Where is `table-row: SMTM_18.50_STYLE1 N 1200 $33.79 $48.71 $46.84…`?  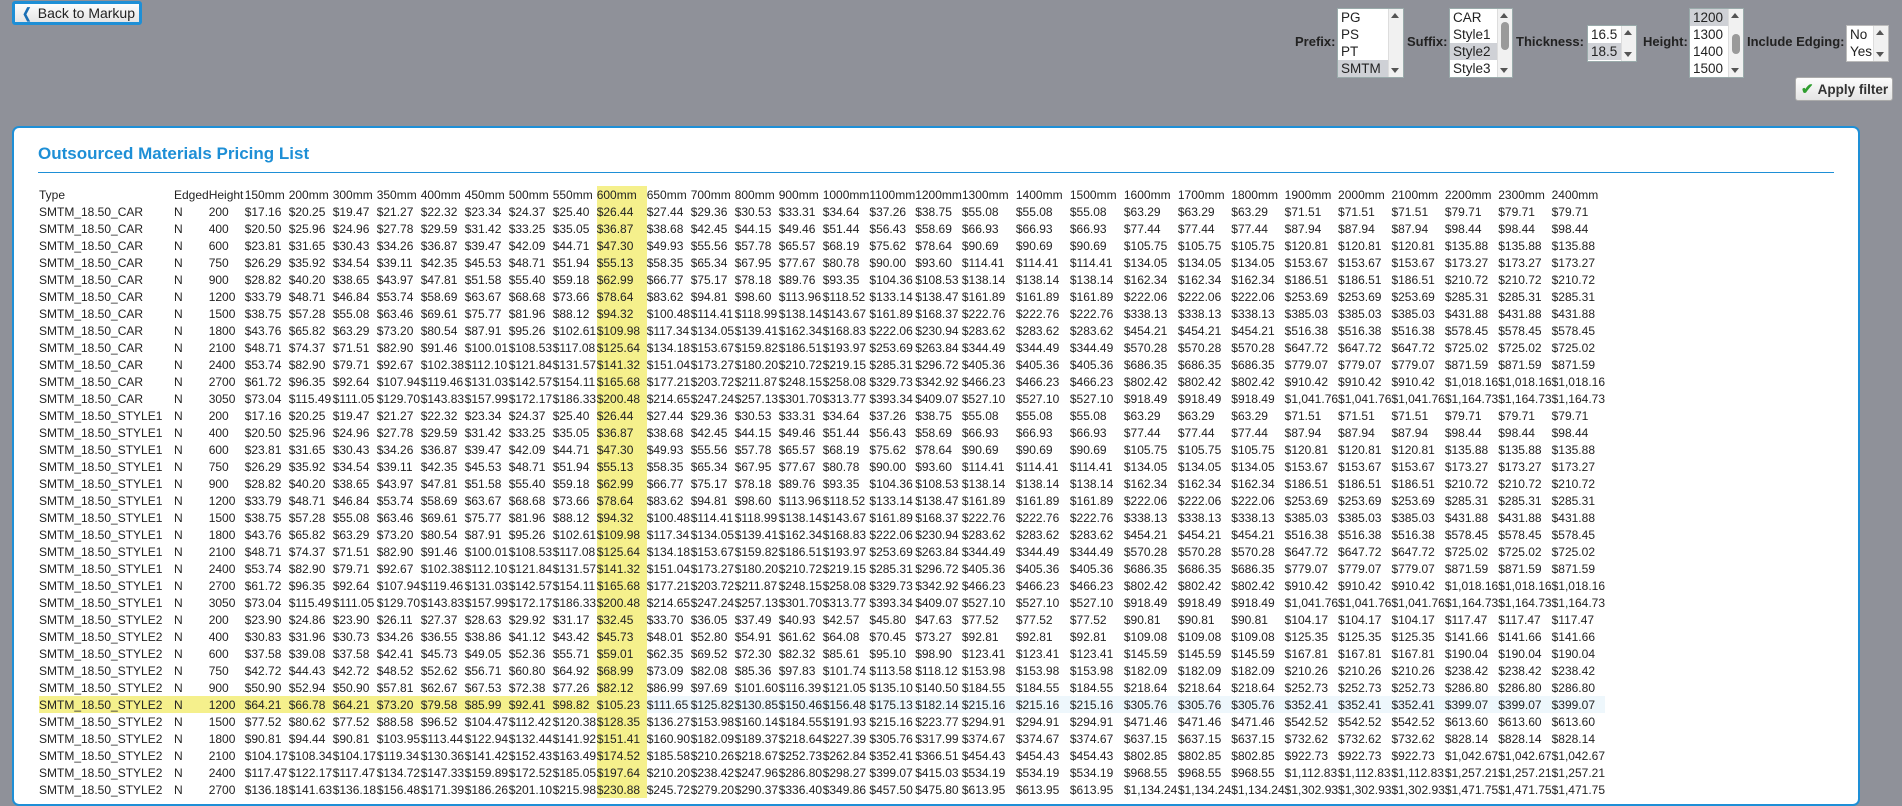 table-row: SMTM_18.50_STYLE1 N 1200 $33.79 $48.71 $46.84… is located at coordinates (822, 500).